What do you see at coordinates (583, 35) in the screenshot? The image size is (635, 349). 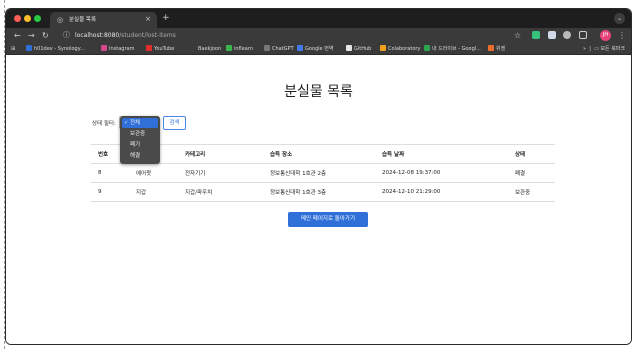 I see `side-panel-icon` at bounding box center [583, 35].